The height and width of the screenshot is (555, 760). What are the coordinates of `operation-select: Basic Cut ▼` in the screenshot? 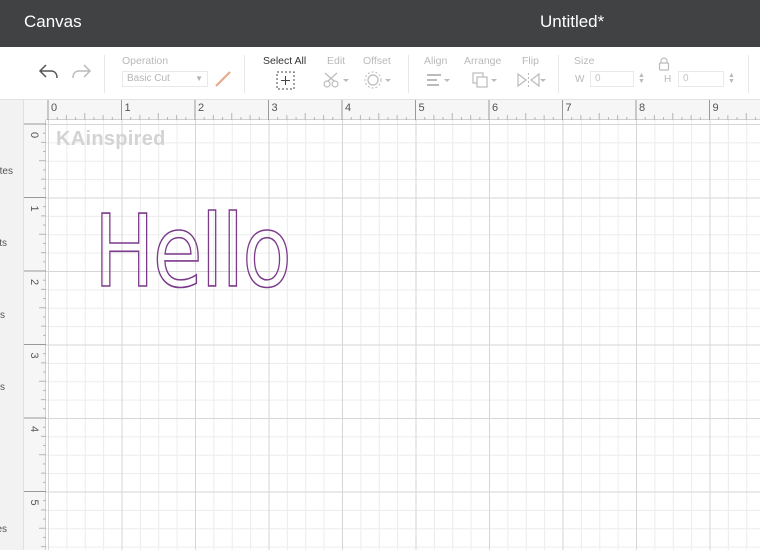 It's located at (165, 79).